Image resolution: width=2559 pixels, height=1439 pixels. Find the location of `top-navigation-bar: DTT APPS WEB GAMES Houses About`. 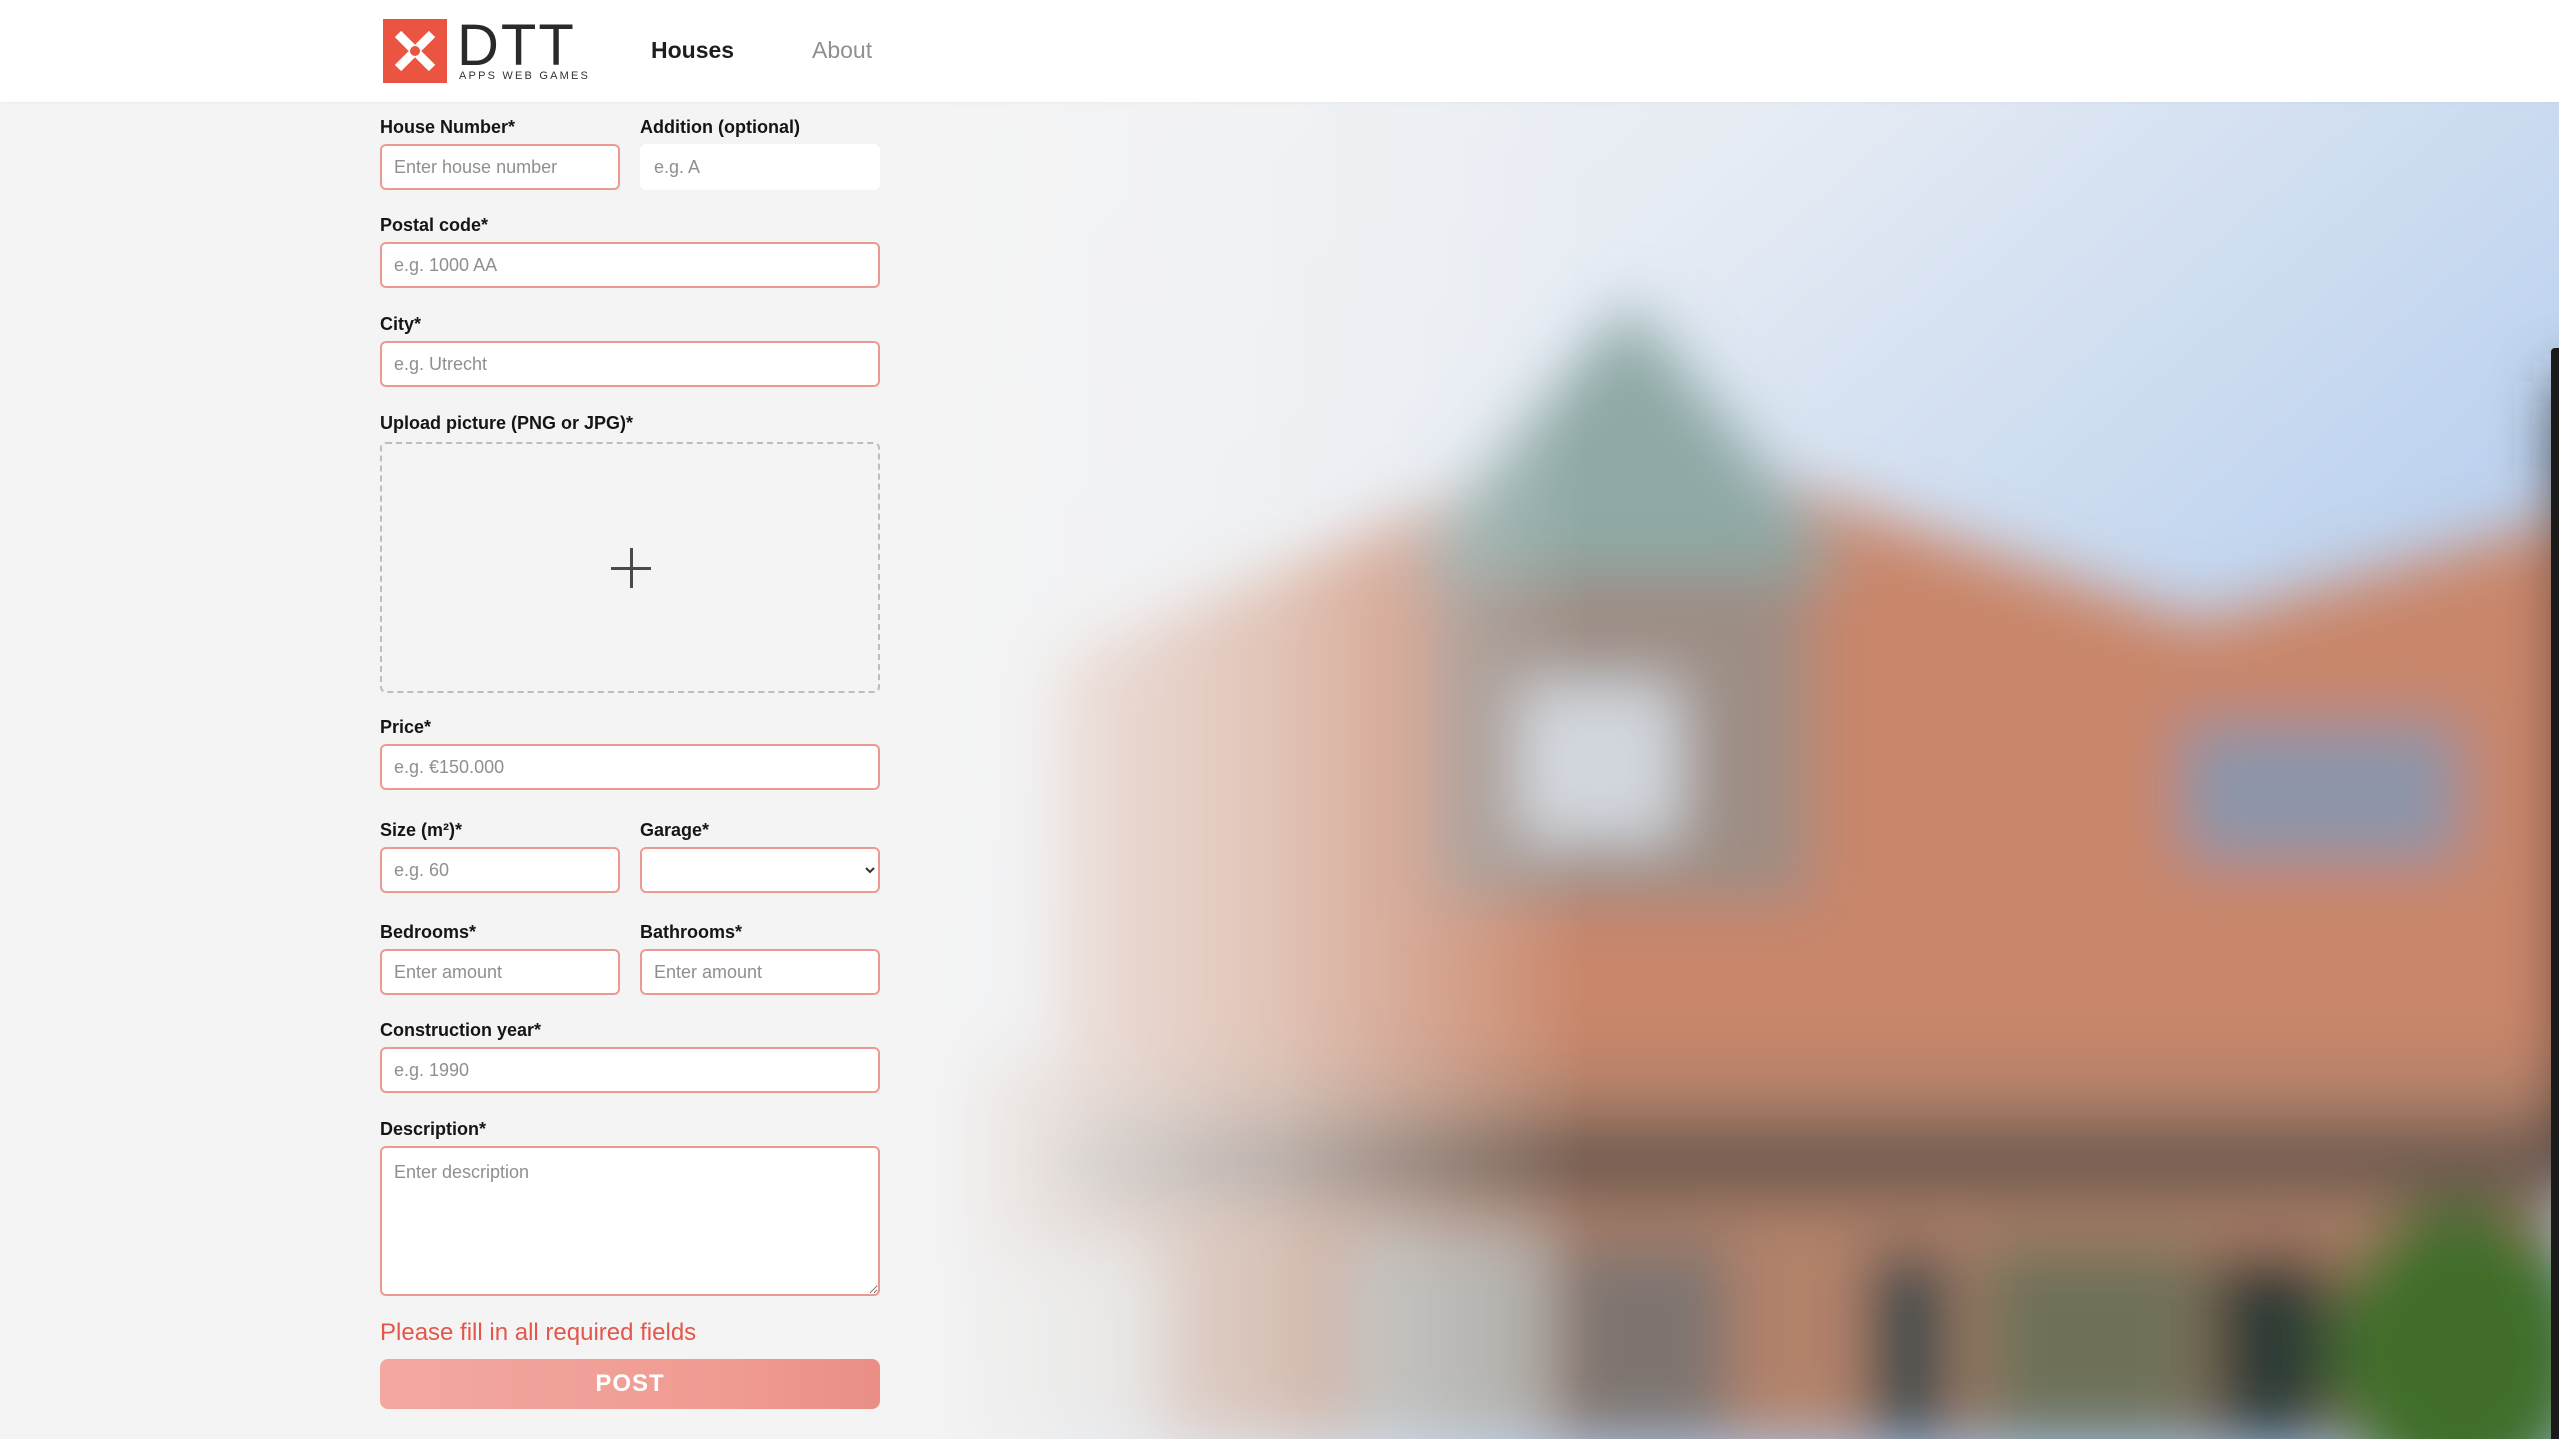

top-navigation-bar: DTT APPS WEB GAMES Houses About is located at coordinates (1279, 51).